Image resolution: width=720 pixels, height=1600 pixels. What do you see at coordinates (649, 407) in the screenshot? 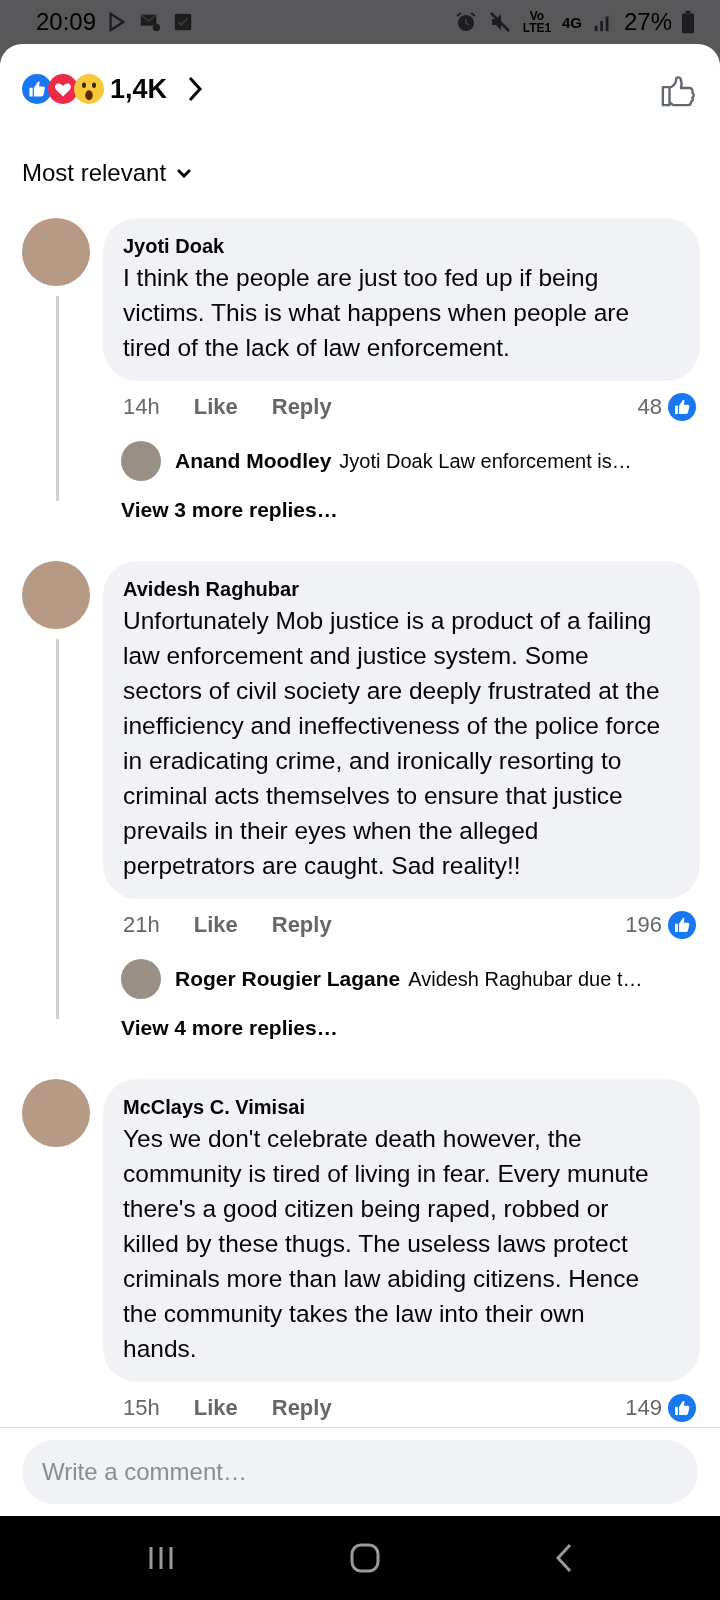
I see `like-count: 48` at bounding box center [649, 407].